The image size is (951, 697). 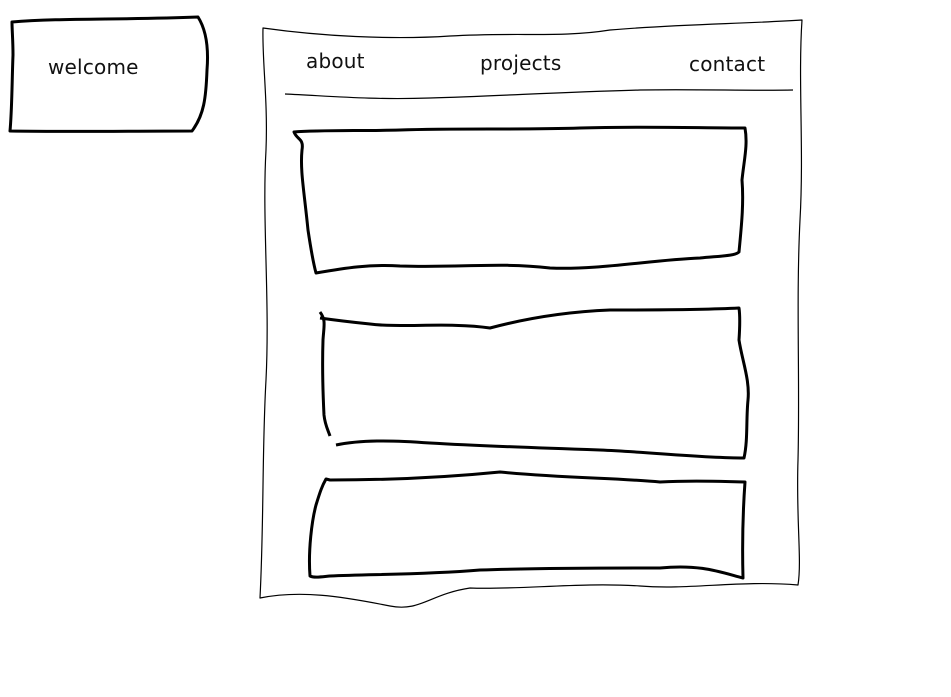 What do you see at coordinates (335, 61) in the screenshot?
I see `nav-item-about: about` at bounding box center [335, 61].